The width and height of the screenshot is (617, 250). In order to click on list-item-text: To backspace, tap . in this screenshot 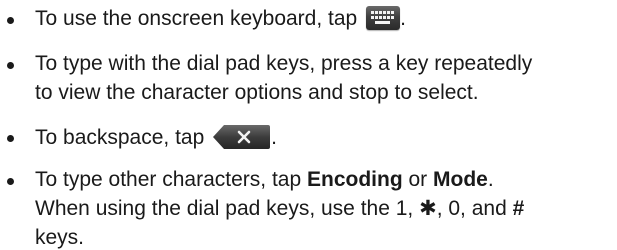, I will do `click(156, 136)`.